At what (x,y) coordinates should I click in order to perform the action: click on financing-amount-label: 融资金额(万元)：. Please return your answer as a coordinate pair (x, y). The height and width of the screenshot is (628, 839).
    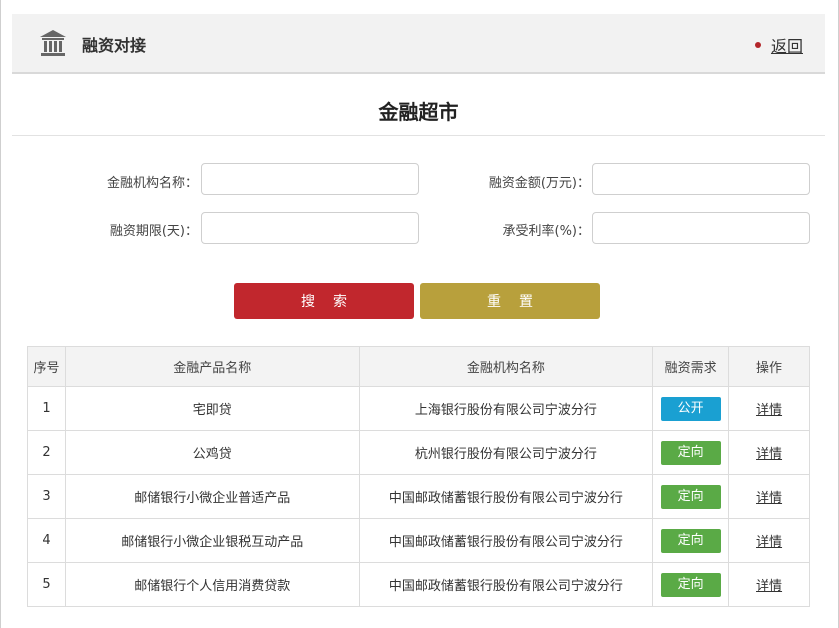
    Looking at the image, I should click on (539, 183).